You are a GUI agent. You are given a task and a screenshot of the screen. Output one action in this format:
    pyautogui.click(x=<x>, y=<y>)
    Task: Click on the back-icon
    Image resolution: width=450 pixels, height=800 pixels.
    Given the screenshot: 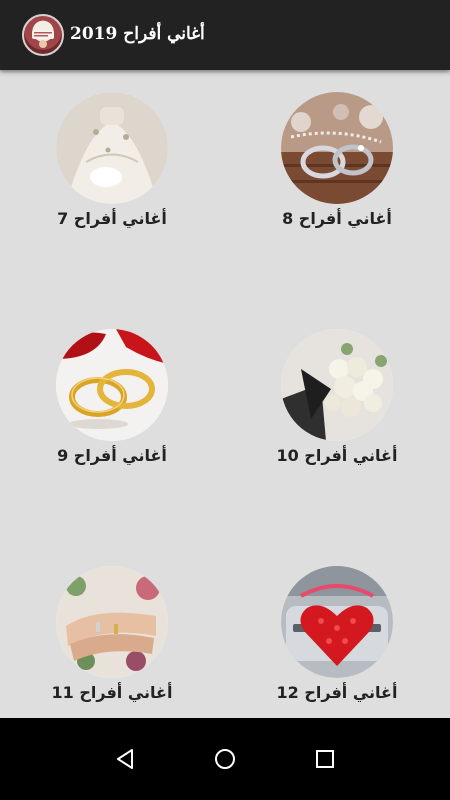 What is the action you would take?
    pyautogui.click(x=125, y=759)
    